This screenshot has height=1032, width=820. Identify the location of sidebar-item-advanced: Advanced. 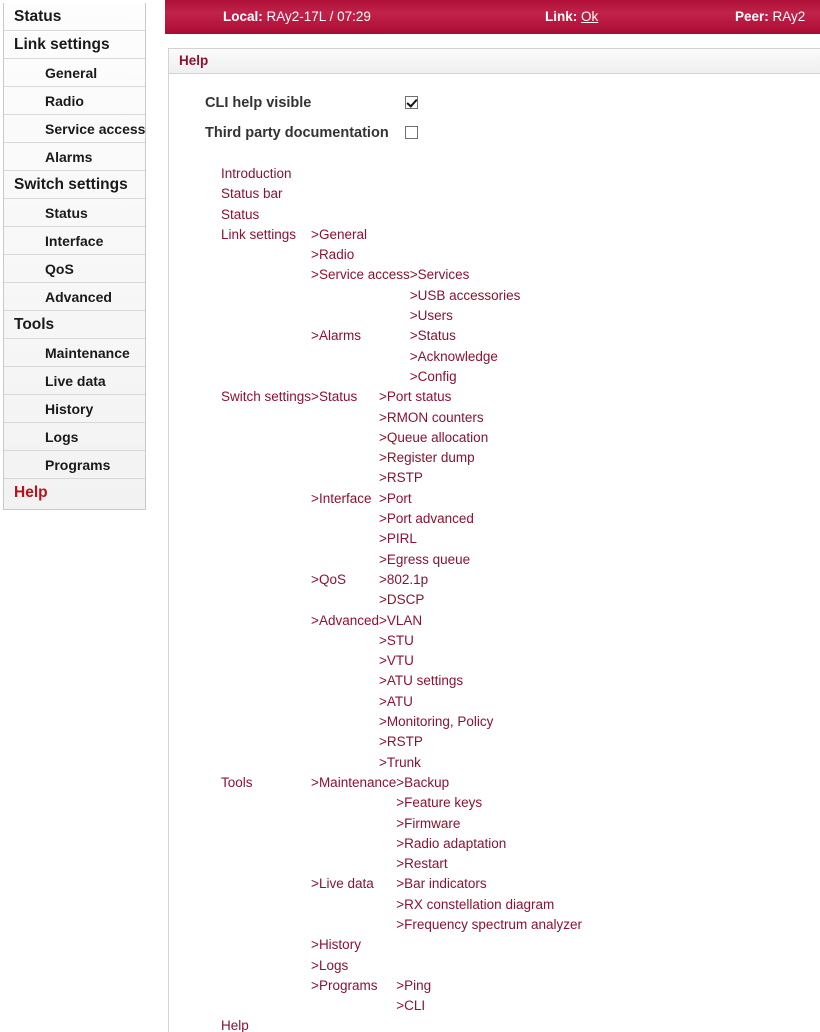
(74, 297).